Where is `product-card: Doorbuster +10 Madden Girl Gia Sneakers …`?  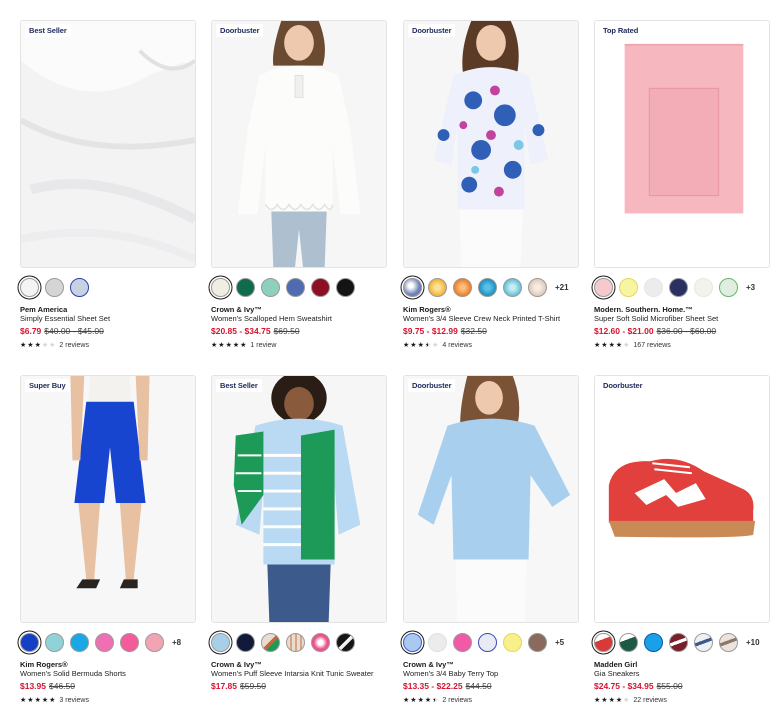
product-card: Doorbuster +10 Madden Girl Gia Sneakers … is located at coordinates (682, 540).